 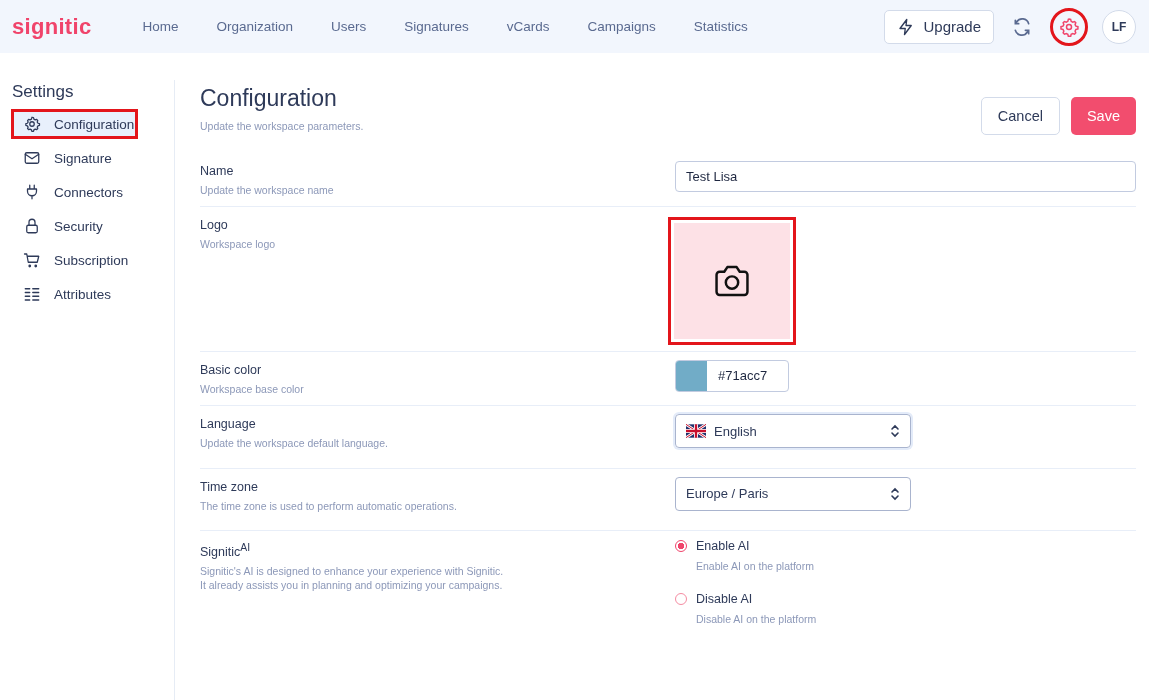 I want to click on nav-link: Home, so click(x=160, y=26).